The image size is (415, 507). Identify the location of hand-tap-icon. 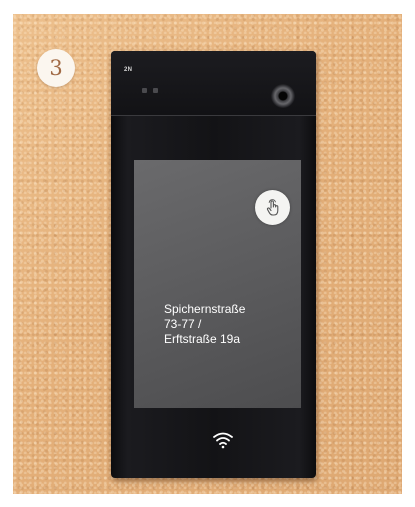
(272, 207).